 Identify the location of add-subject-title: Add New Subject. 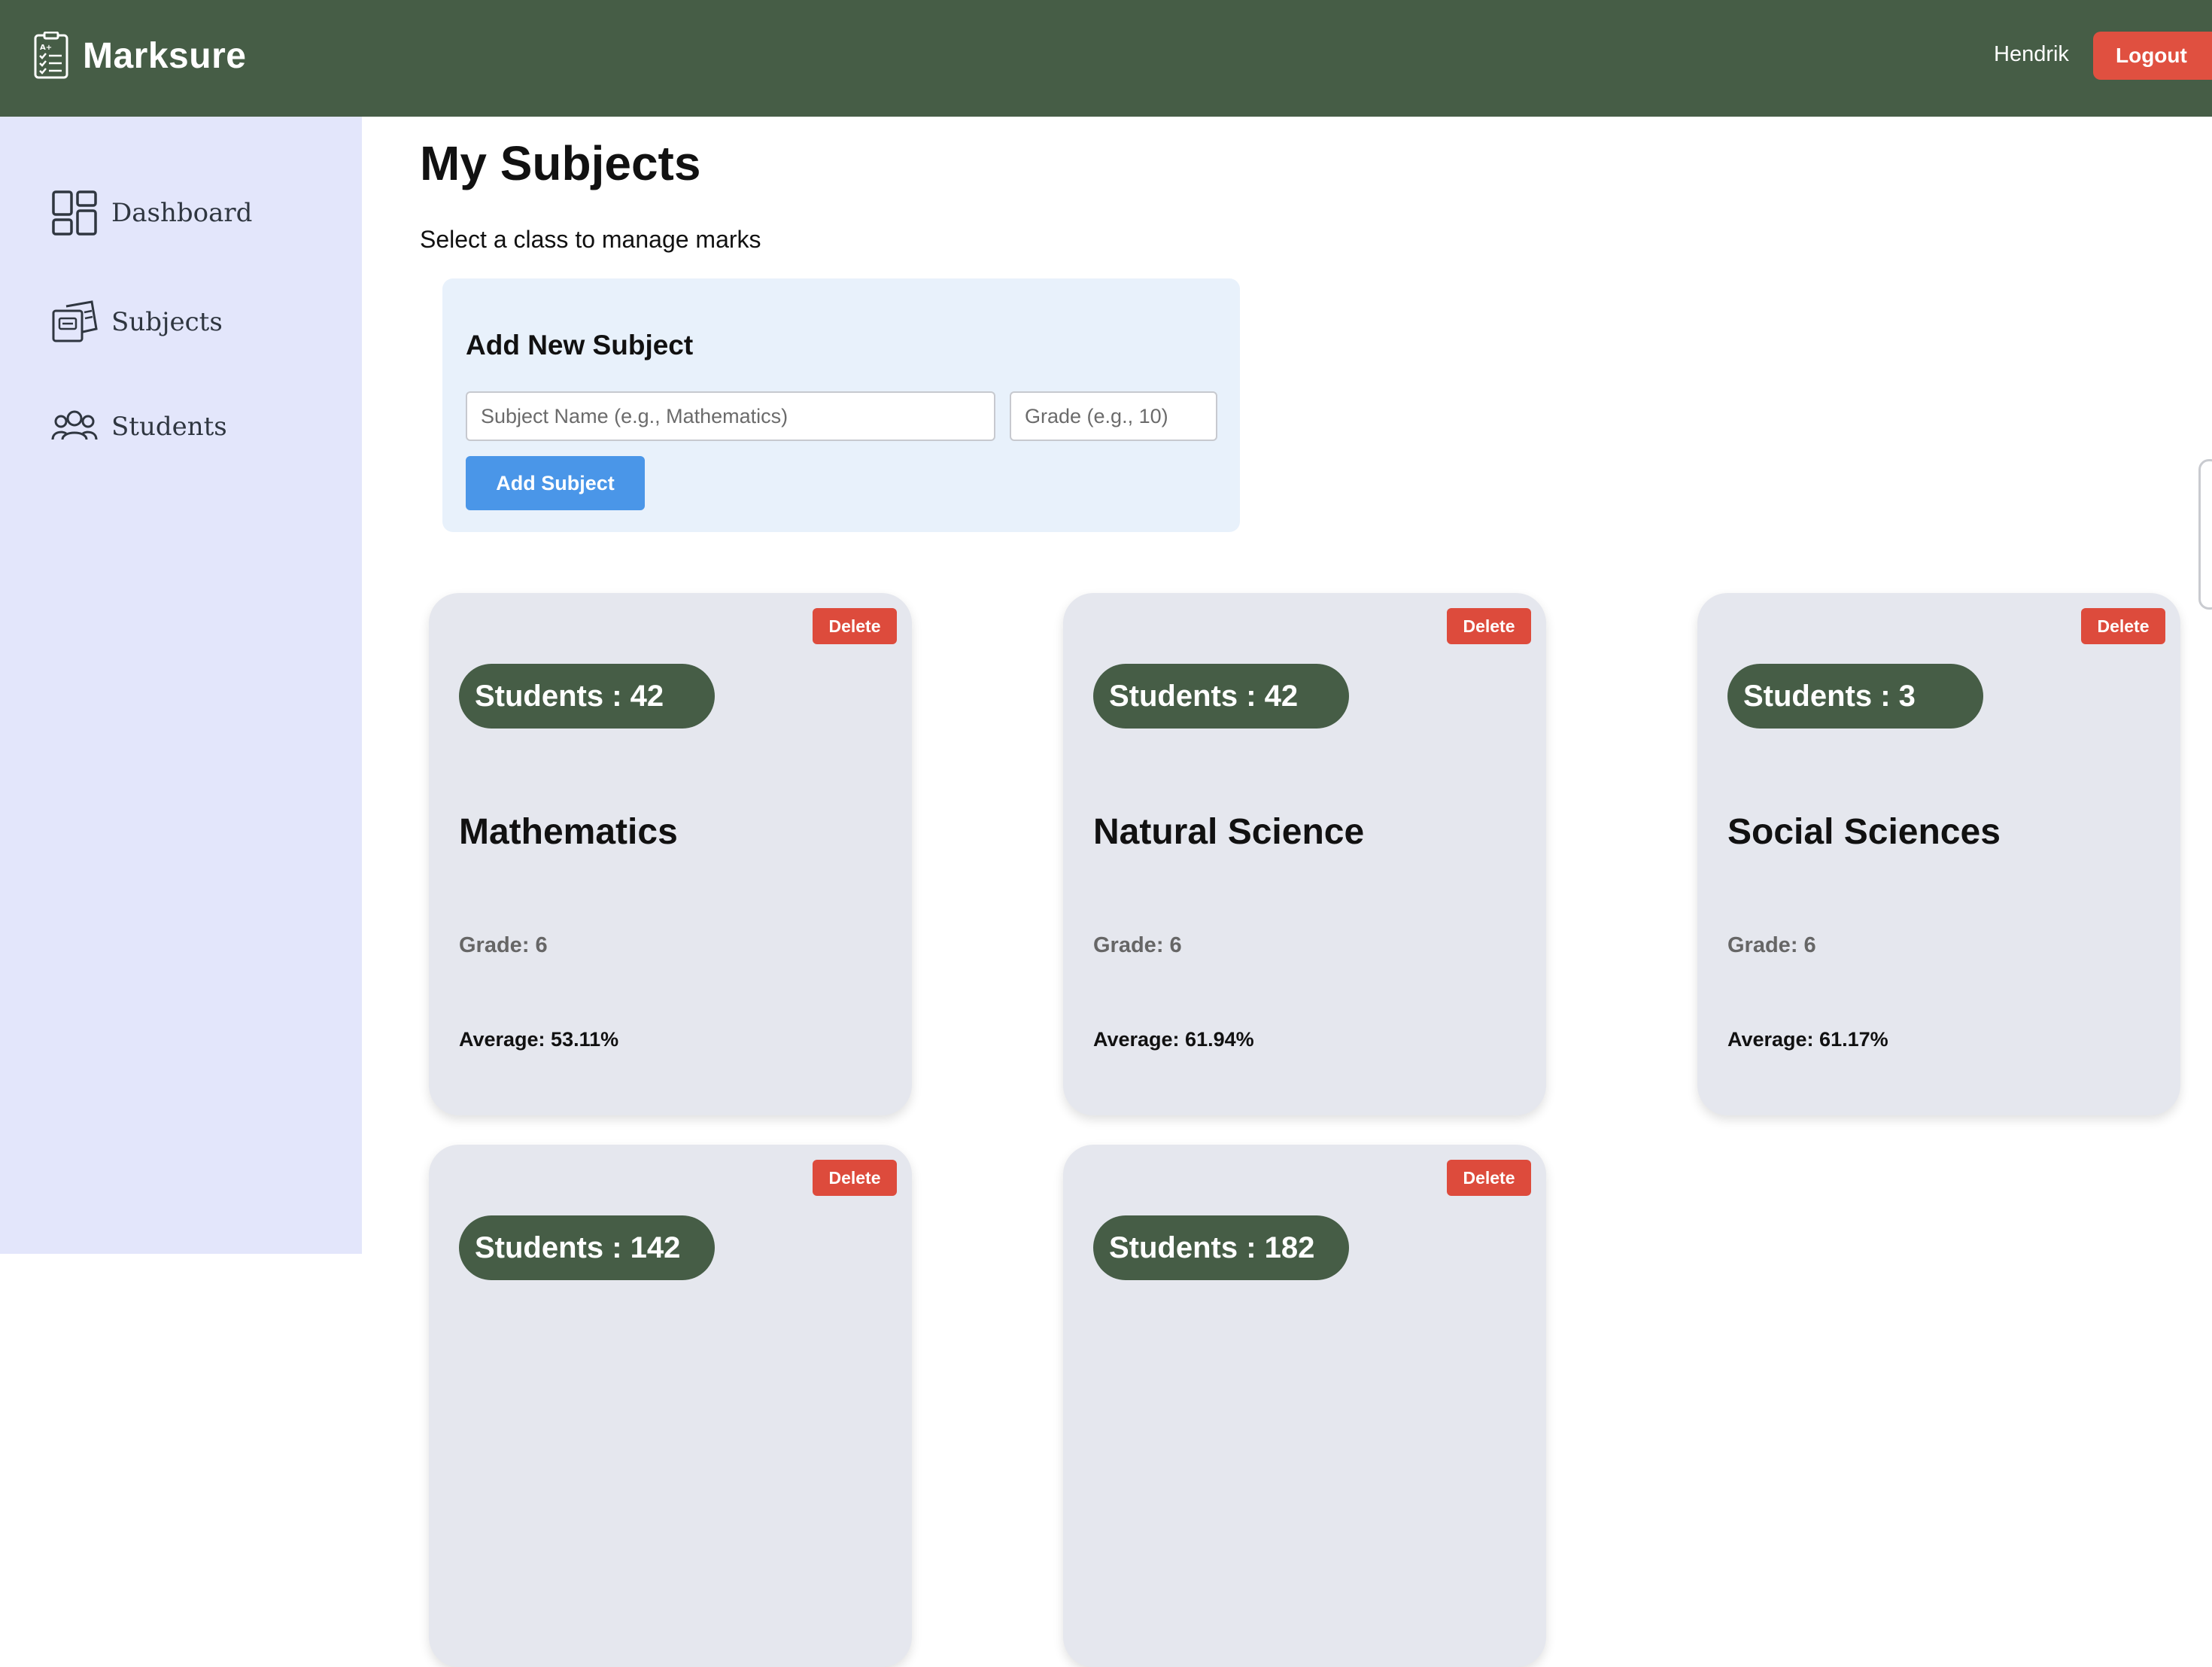
(580, 345).